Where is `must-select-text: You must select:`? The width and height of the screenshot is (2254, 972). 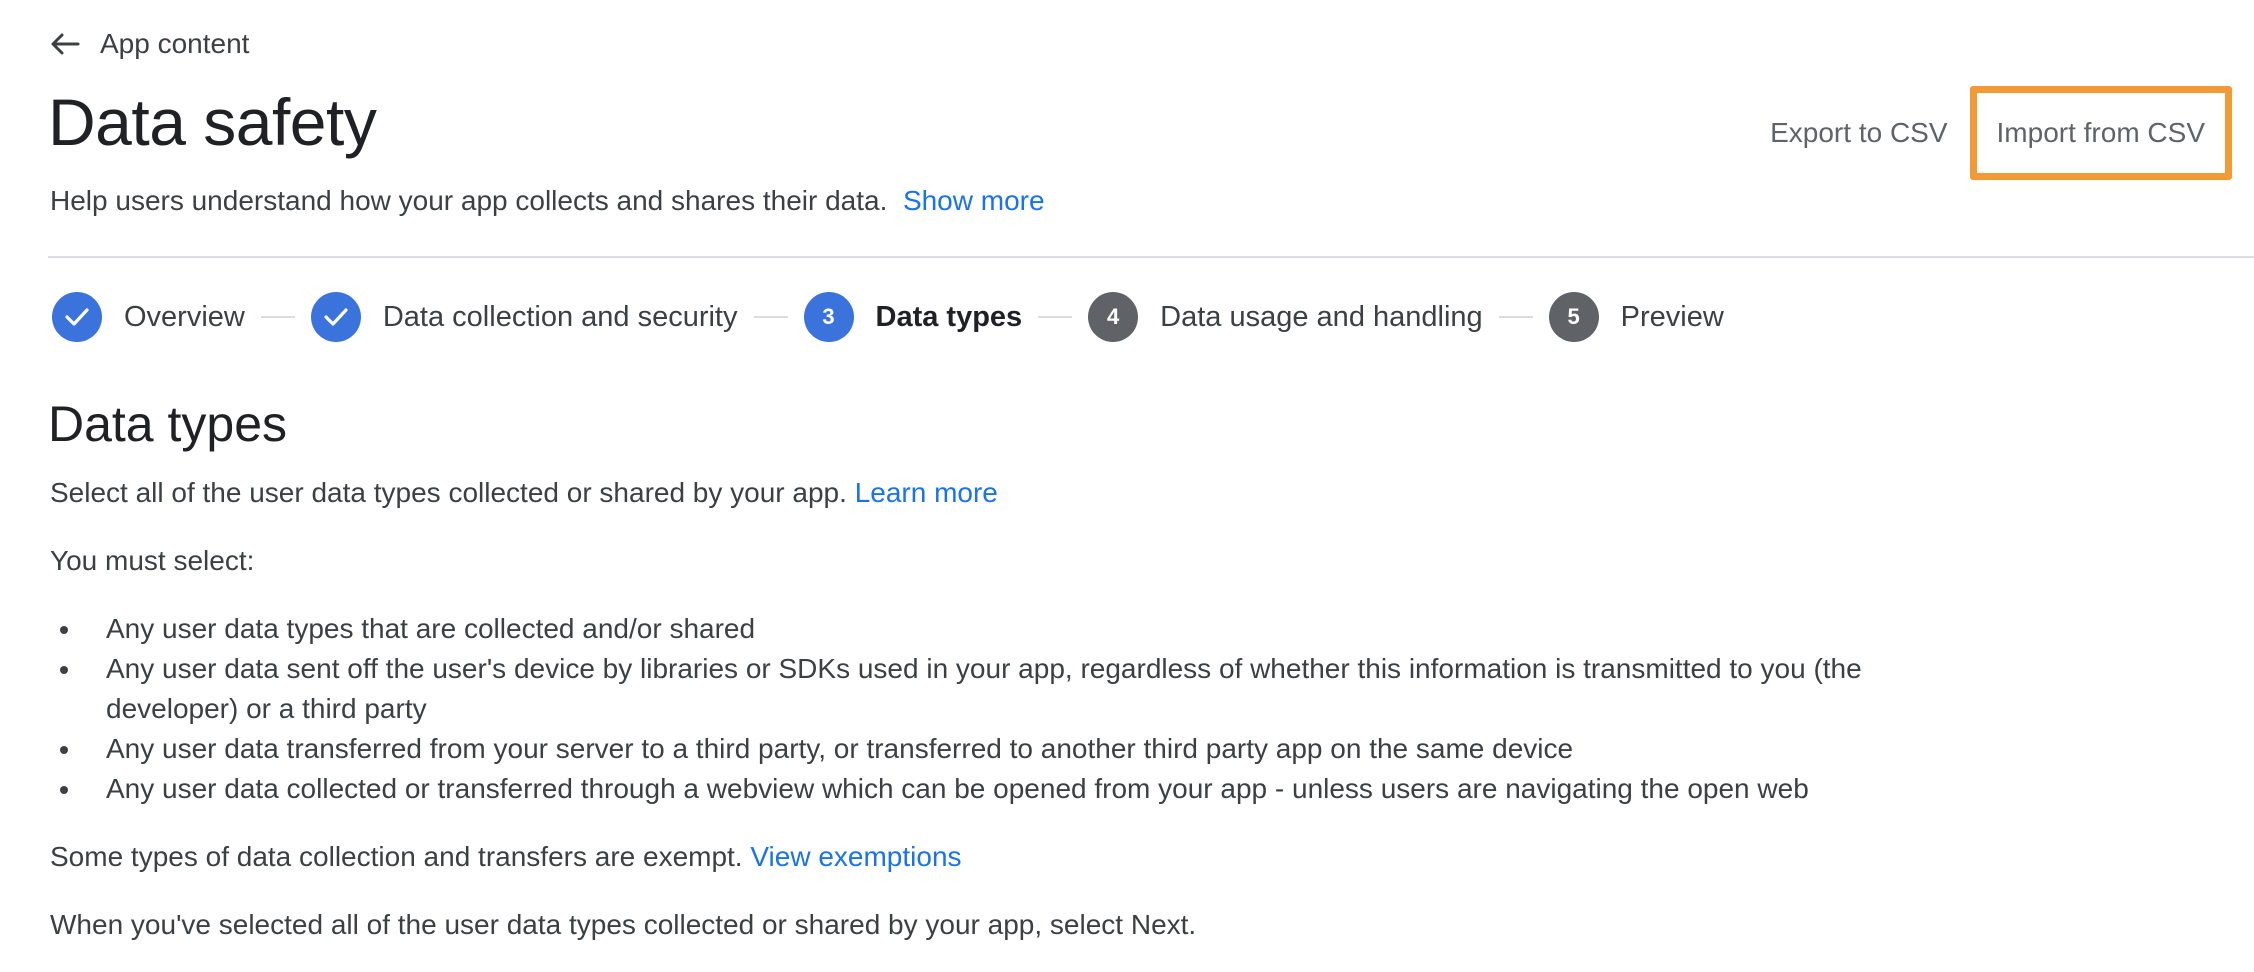 must-select-text: You must select: is located at coordinates (152, 560).